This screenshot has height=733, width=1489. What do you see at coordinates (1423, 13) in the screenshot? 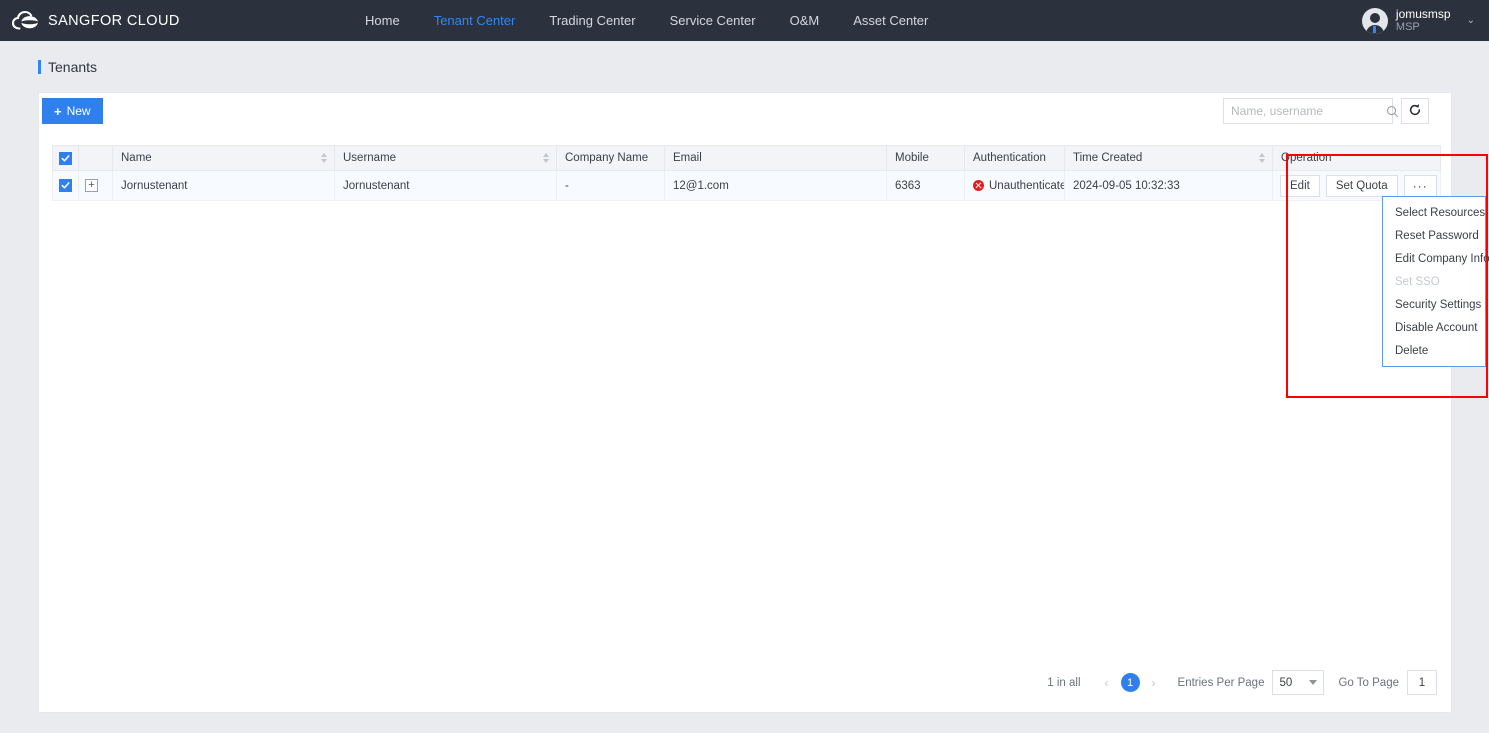
I see `user-name: jomusmsp` at bounding box center [1423, 13].